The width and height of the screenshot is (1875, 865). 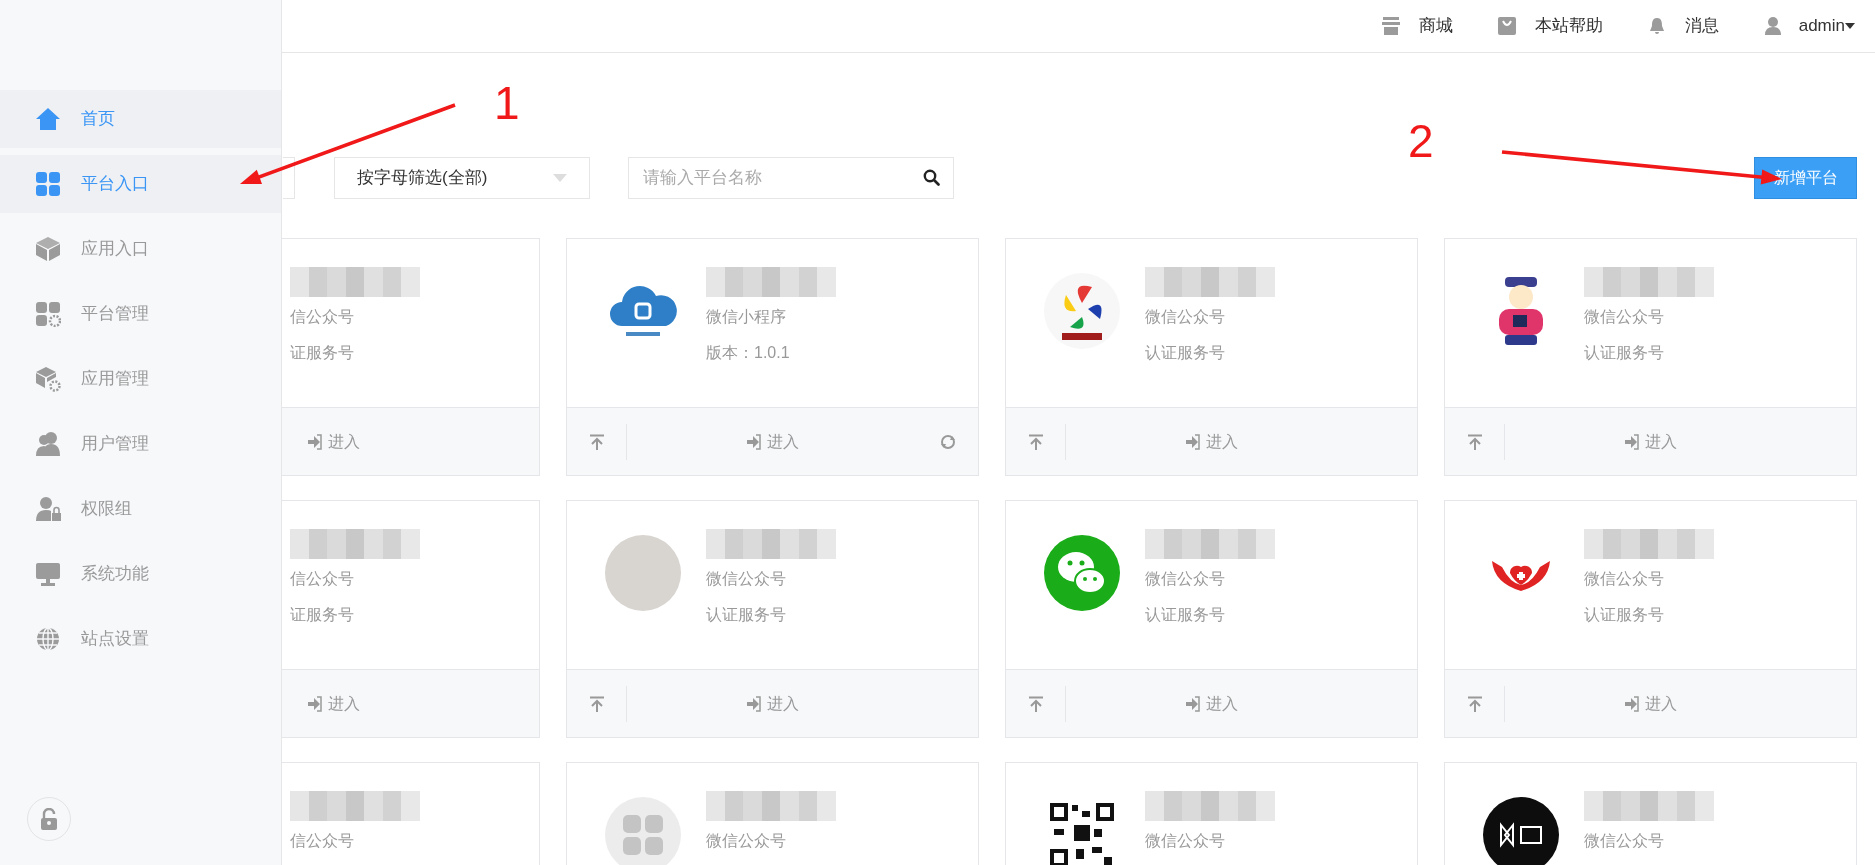 I want to click on dropdown, so click(x=289, y=178).